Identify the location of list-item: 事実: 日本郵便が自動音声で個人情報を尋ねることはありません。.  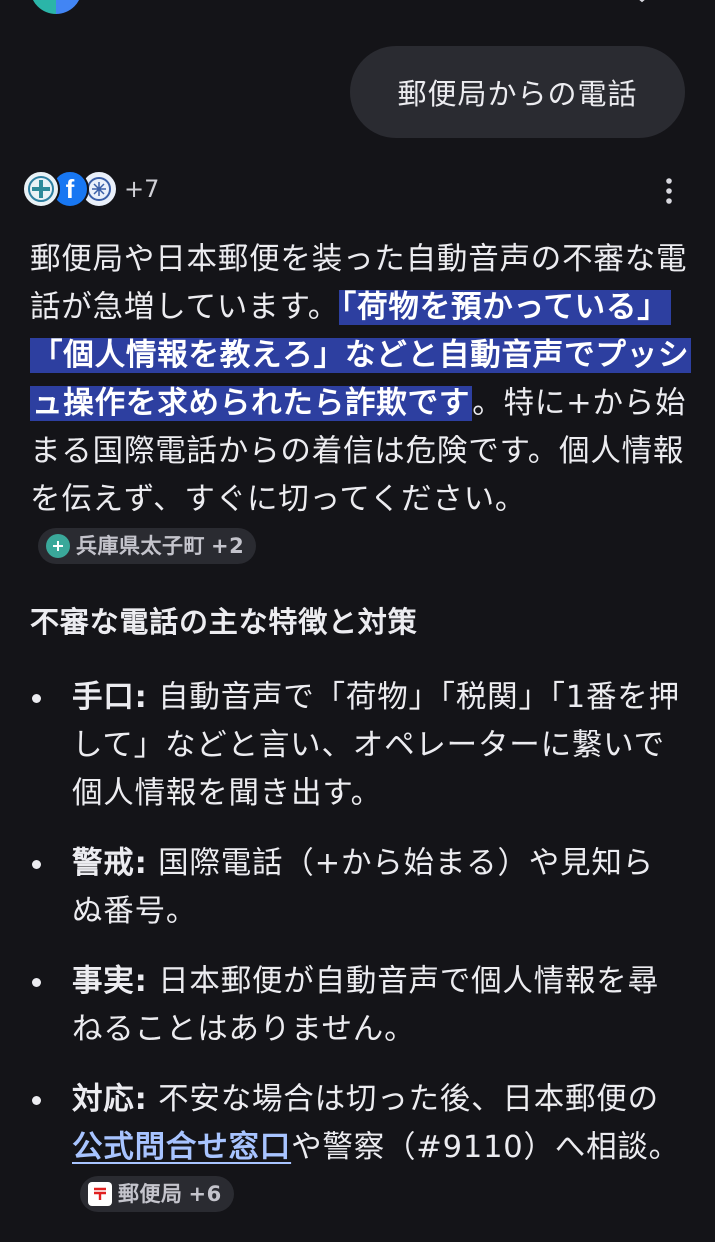
(341, 1006).